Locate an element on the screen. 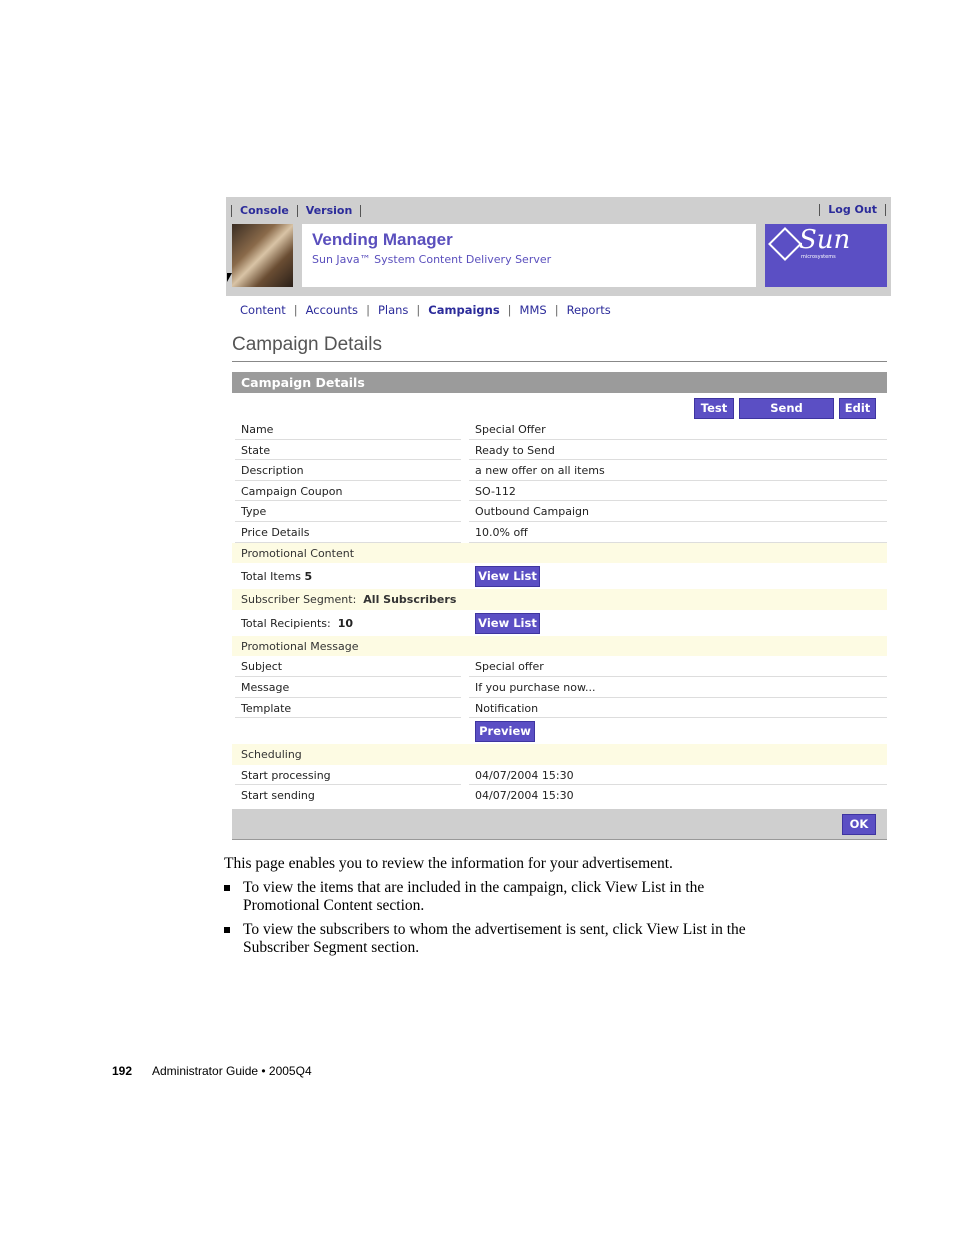  table-row: Subject Special offer is located at coordinates (559, 666).